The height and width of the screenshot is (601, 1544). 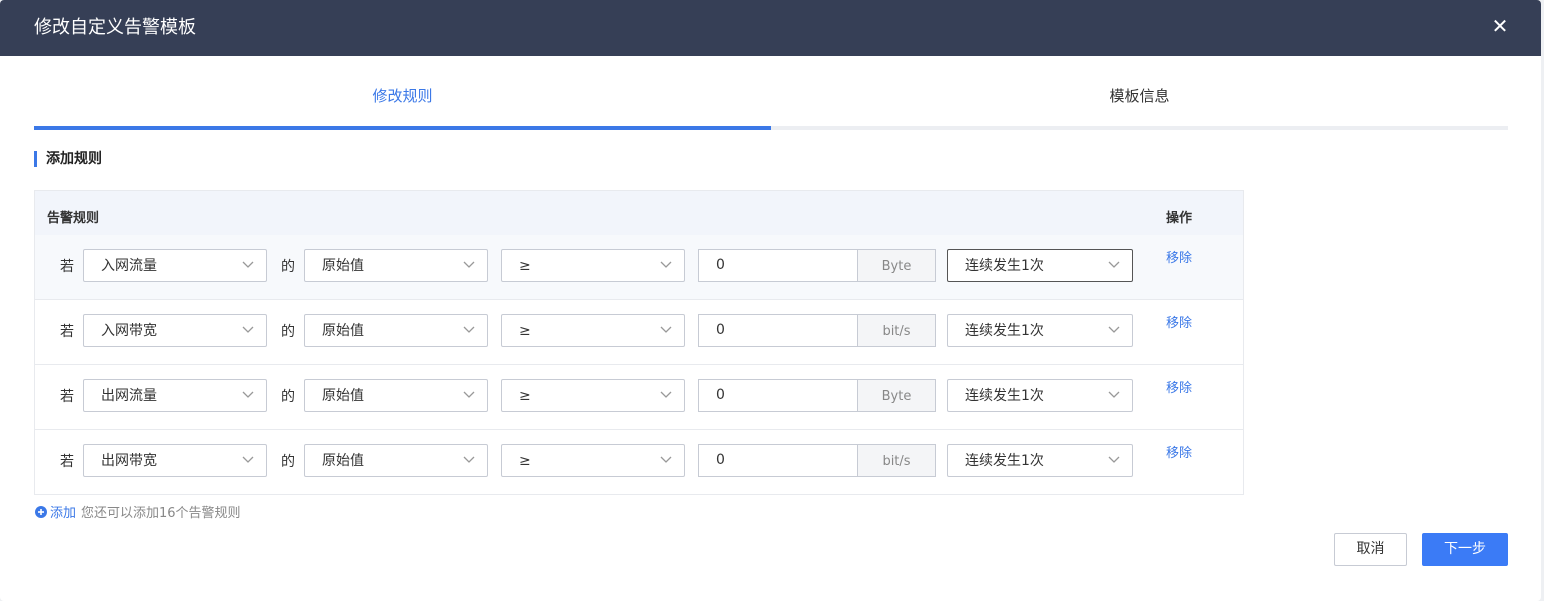 I want to click on table-row: 若 入网流量 的 原始值 ≥0 Byte 连续发生1次 移除, so click(x=639, y=267).